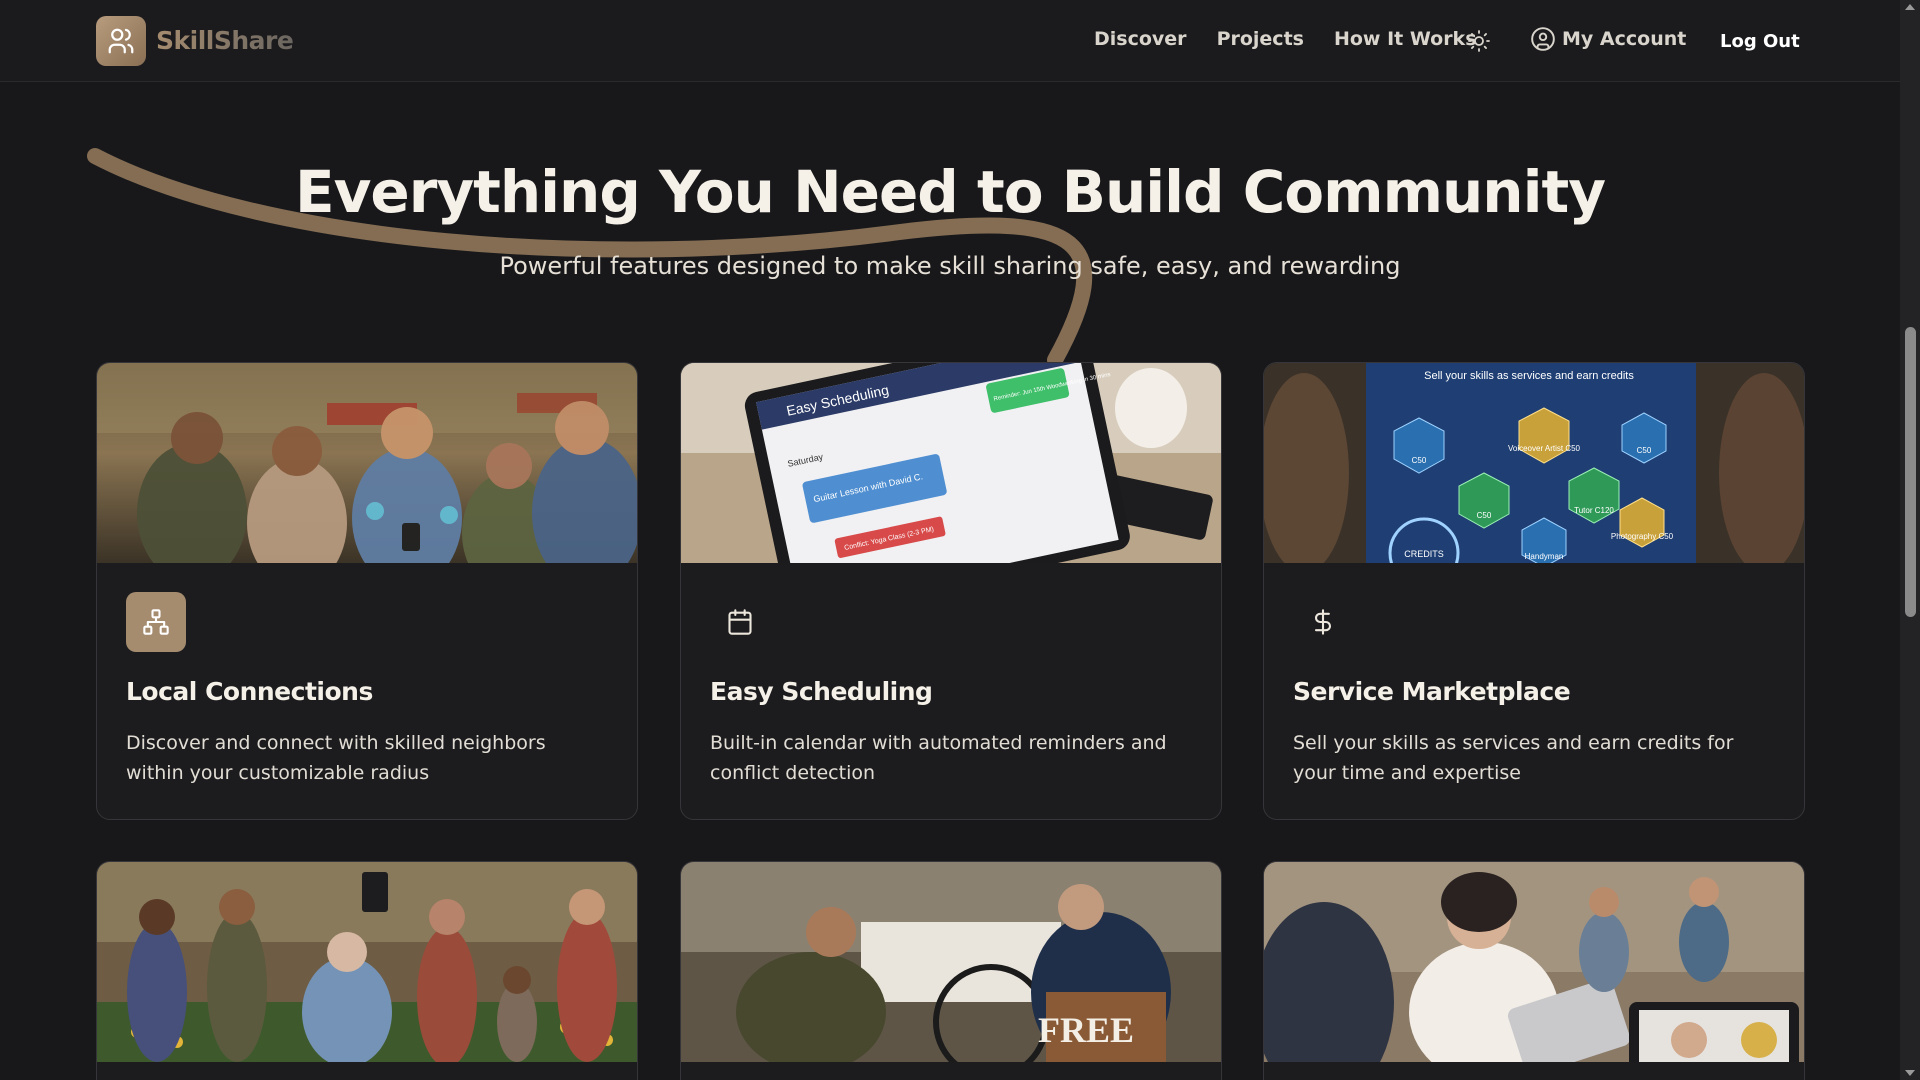 Image resolution: width=1920 pixels, height=1080 pixels. I want to click on feature-title: Easy Scheduling, so click(821, 691).